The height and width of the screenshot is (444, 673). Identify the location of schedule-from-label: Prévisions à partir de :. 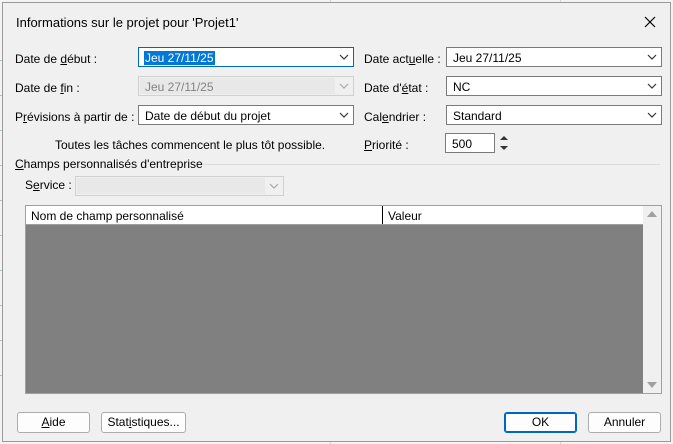
(75, 117).